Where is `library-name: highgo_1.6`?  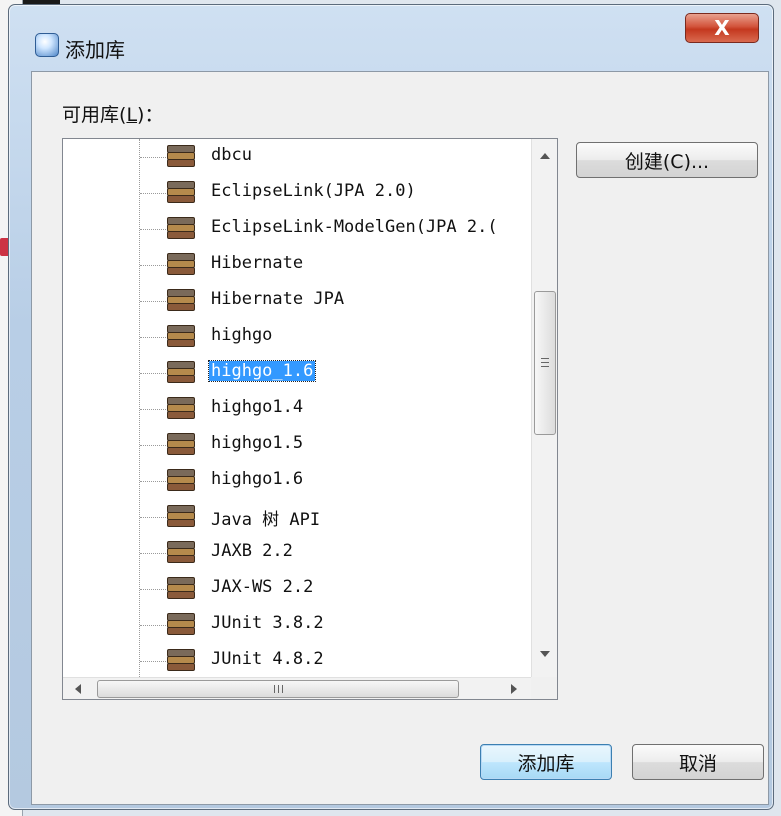 library-name: highgo_1.6 is located at coordinates (262, 371).